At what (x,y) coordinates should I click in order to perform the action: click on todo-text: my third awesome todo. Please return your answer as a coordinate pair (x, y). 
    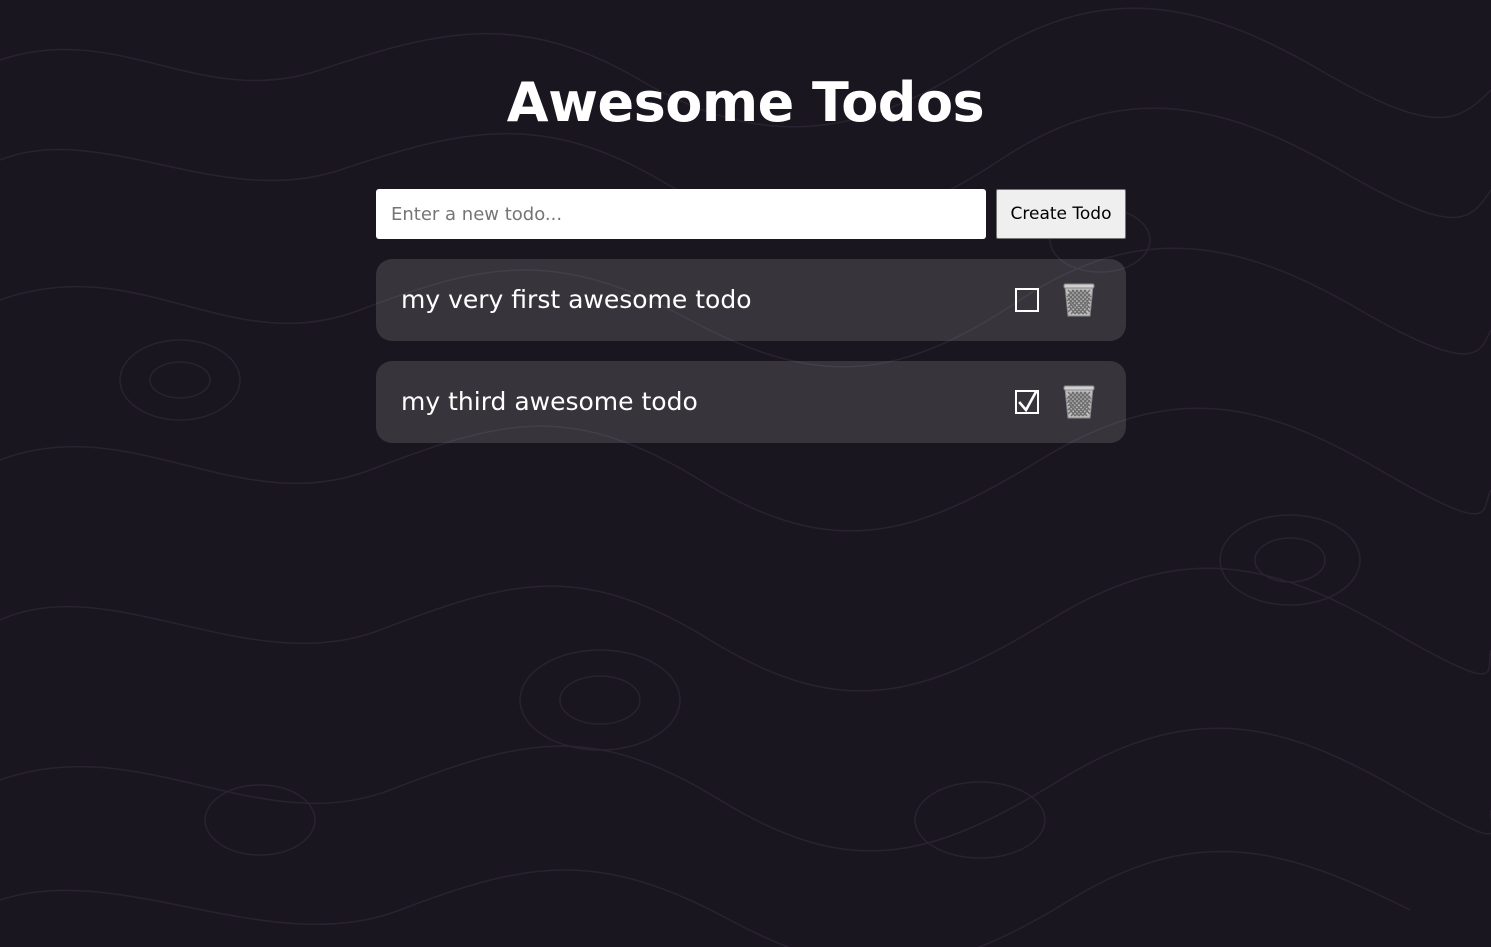
    Looking at the image, I should click on (549, 401).